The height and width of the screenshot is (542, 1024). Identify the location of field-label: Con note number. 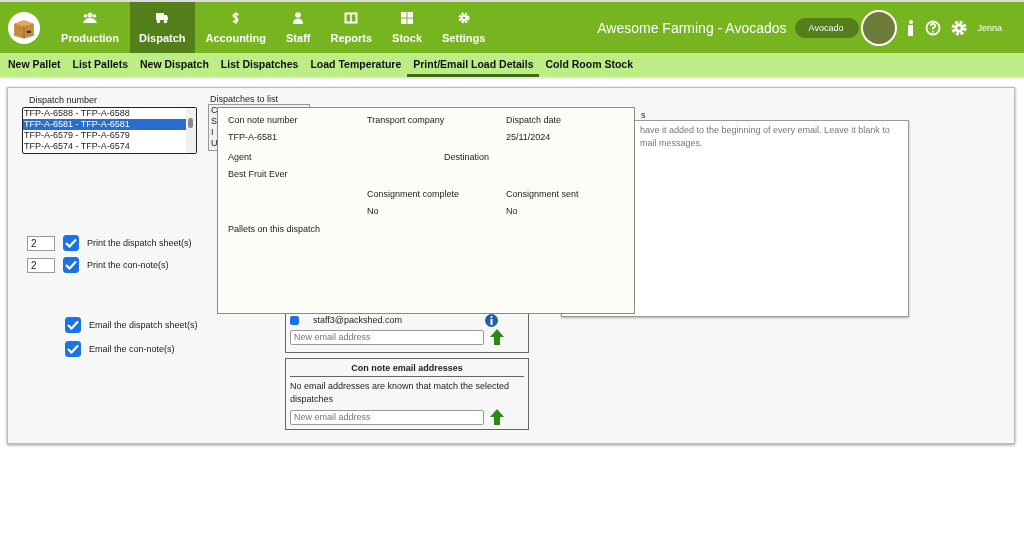
(263, 120).